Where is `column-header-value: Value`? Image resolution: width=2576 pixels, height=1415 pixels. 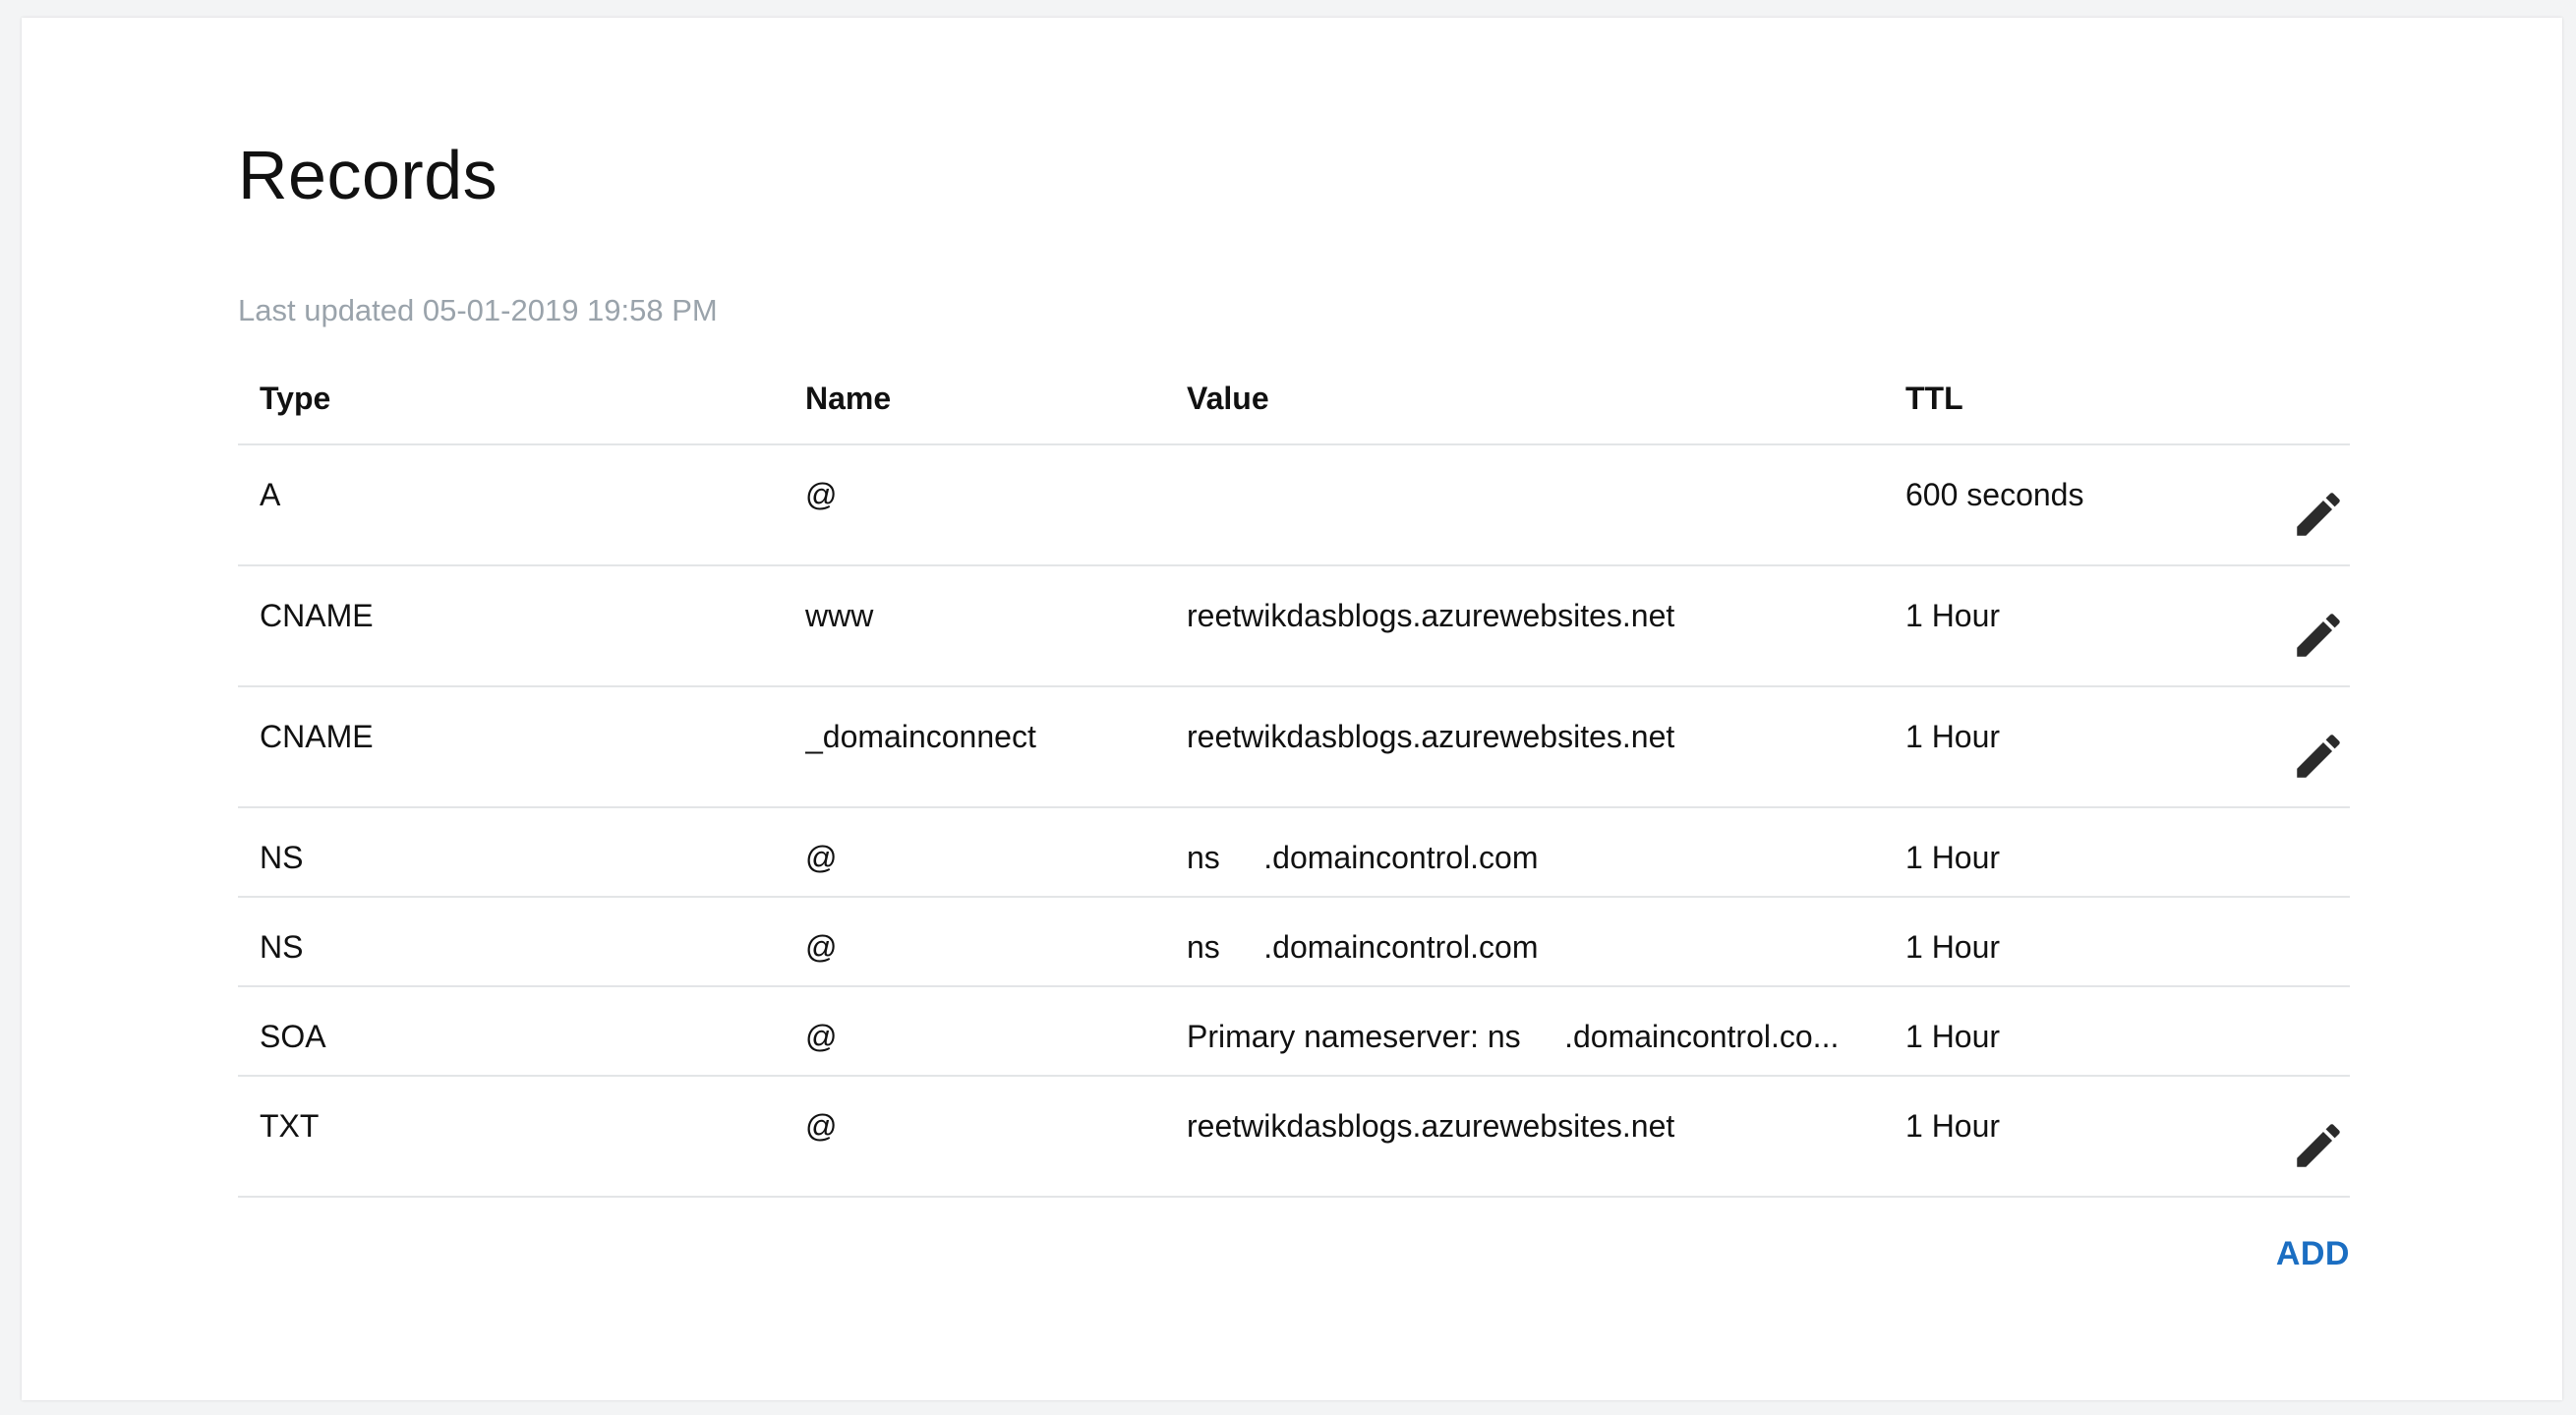 column-header-value: Value is located at coordinates (1228, 398).